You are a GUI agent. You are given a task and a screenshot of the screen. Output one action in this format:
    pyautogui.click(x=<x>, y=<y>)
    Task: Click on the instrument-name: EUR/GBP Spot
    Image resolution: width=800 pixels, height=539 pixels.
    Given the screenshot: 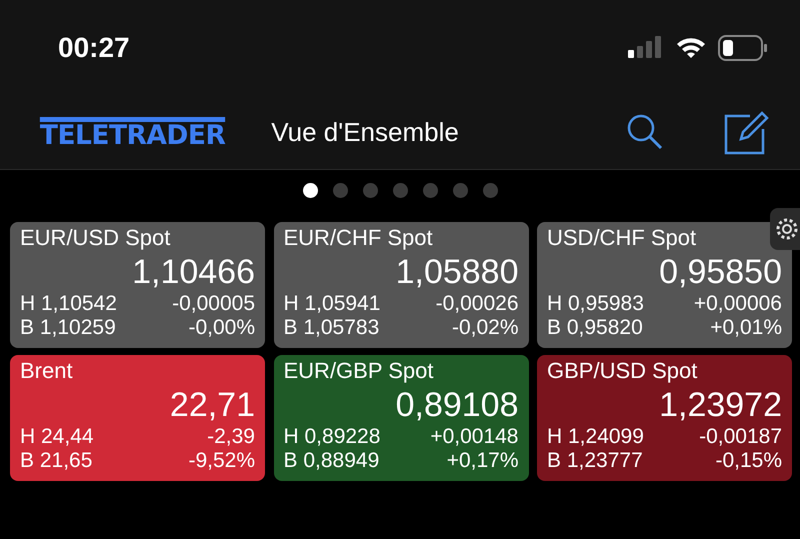 What is the action you would take?
    pyautogui.click(x=359, y=371)
    